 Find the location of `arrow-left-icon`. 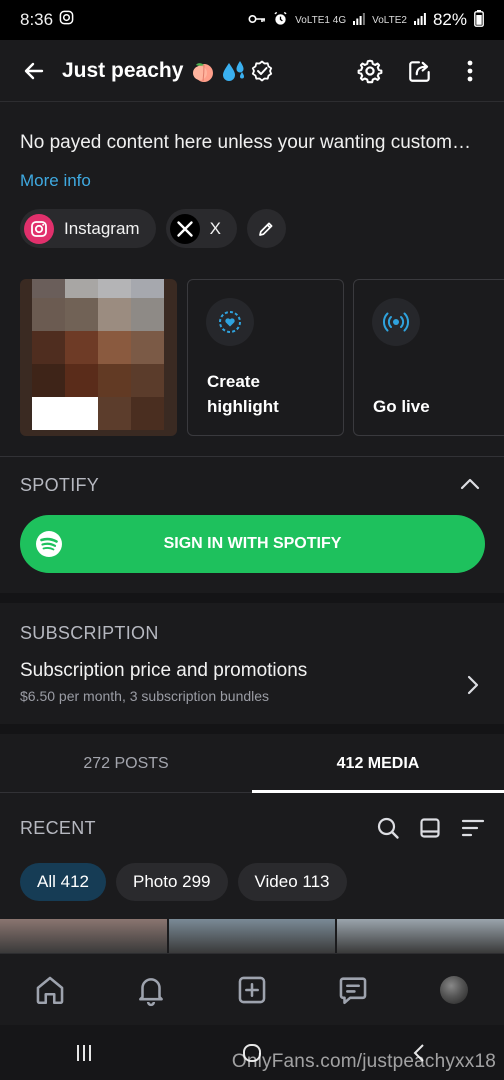

arrow-left-icon is located at coordinates (34, 70).